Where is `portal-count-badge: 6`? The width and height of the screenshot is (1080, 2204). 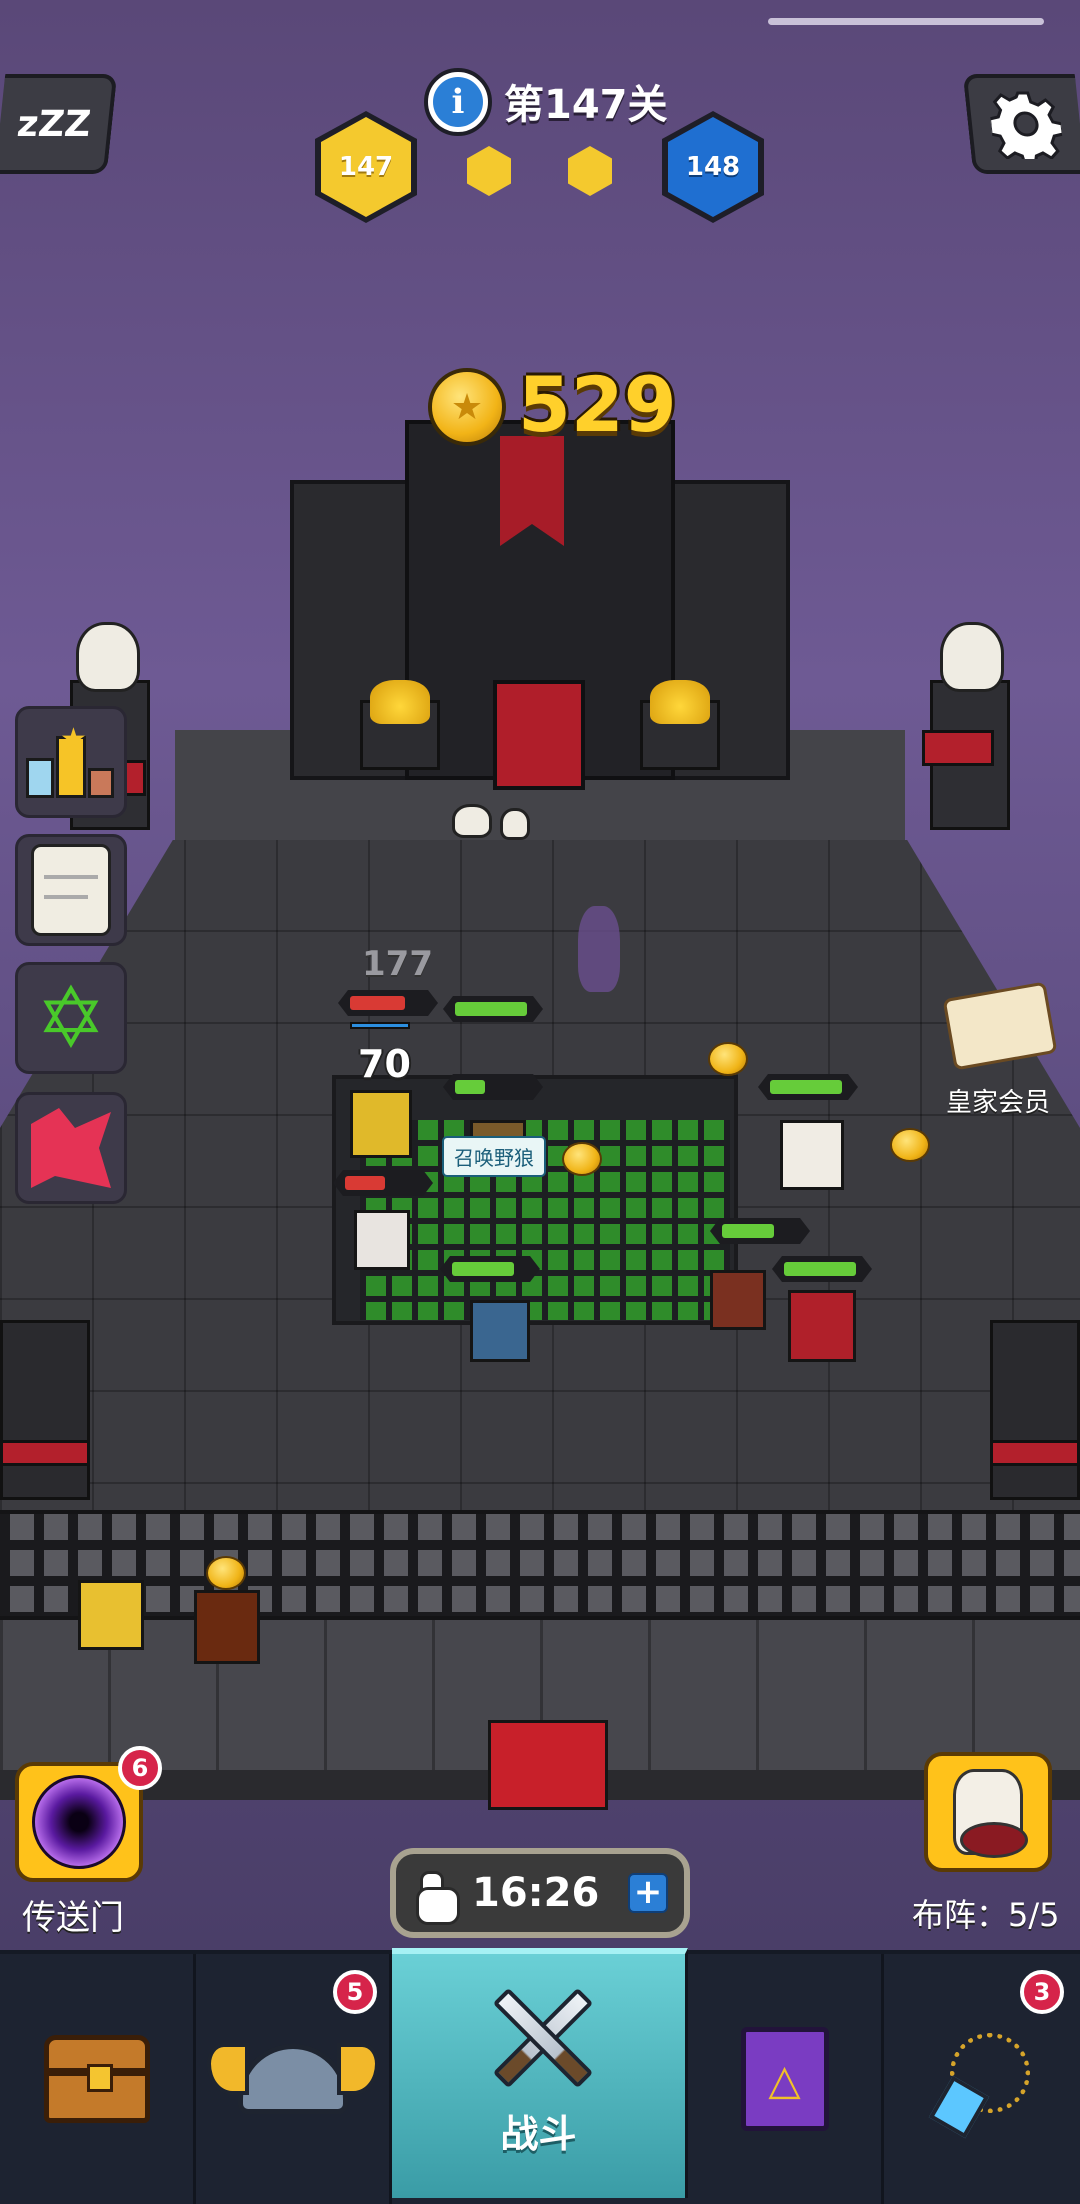
portal-count-badge: 6 is located at coordinates (140, 1768).